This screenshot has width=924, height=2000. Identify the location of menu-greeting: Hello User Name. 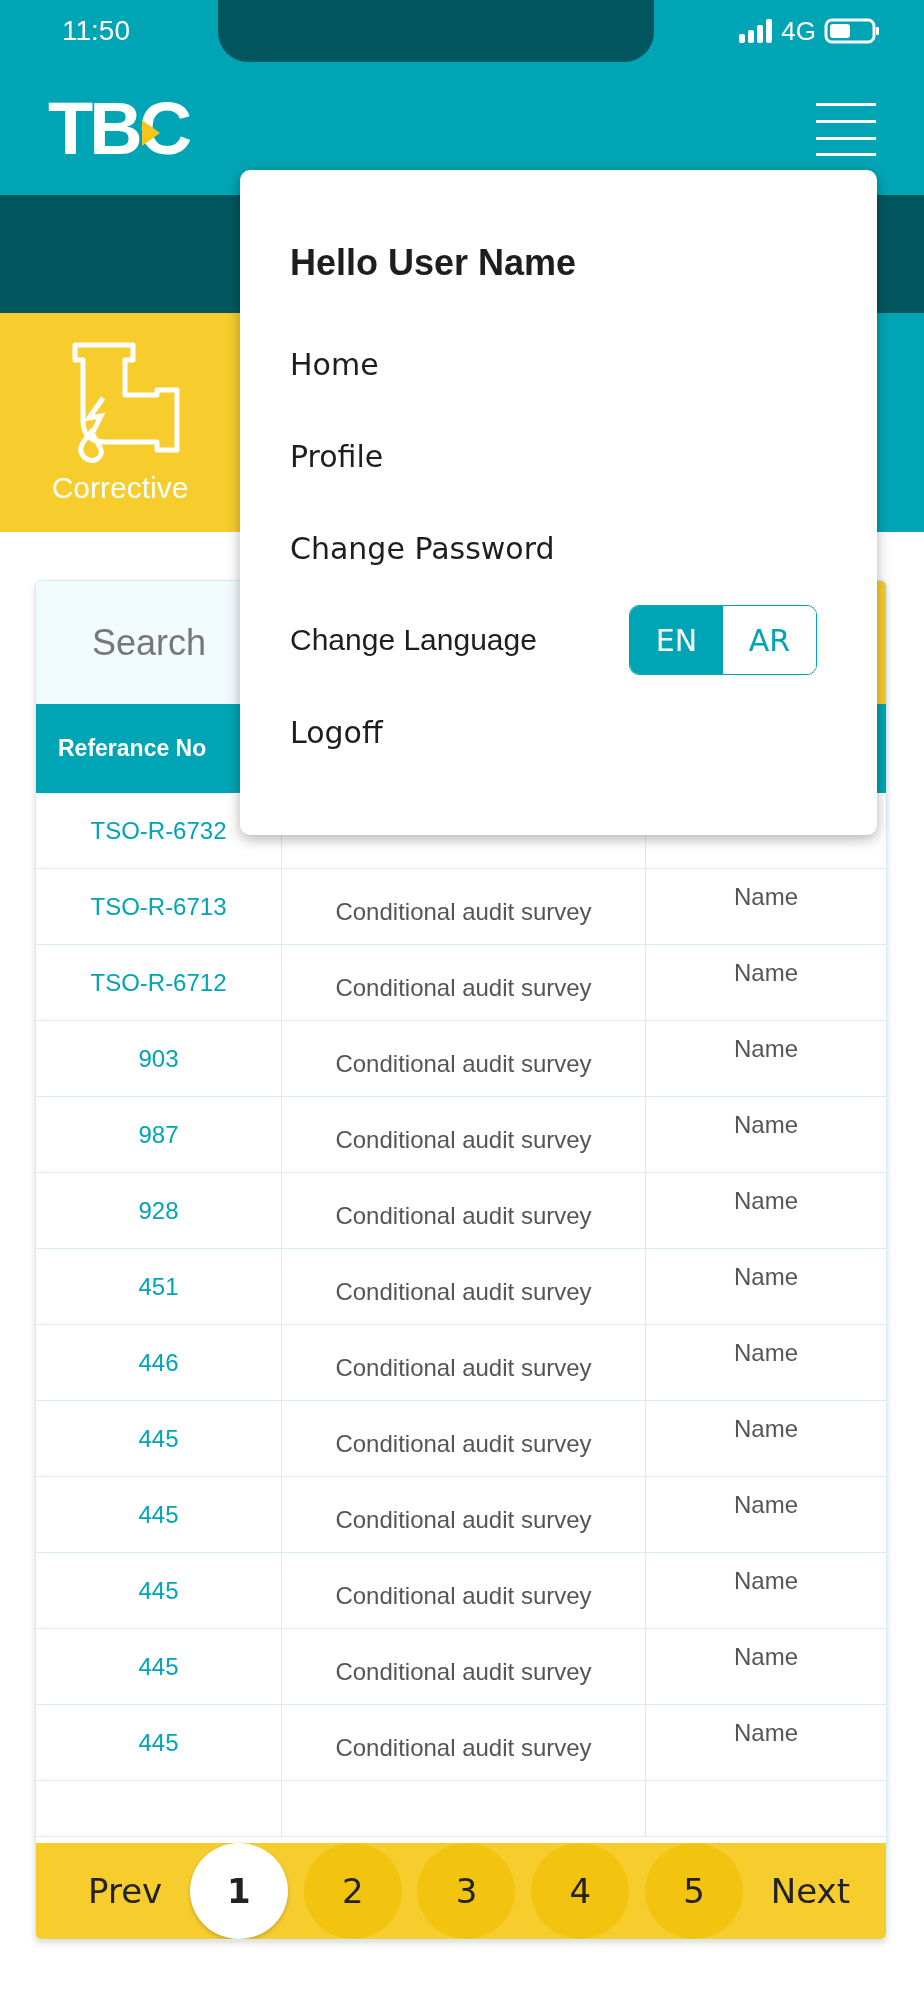
(434, 263).